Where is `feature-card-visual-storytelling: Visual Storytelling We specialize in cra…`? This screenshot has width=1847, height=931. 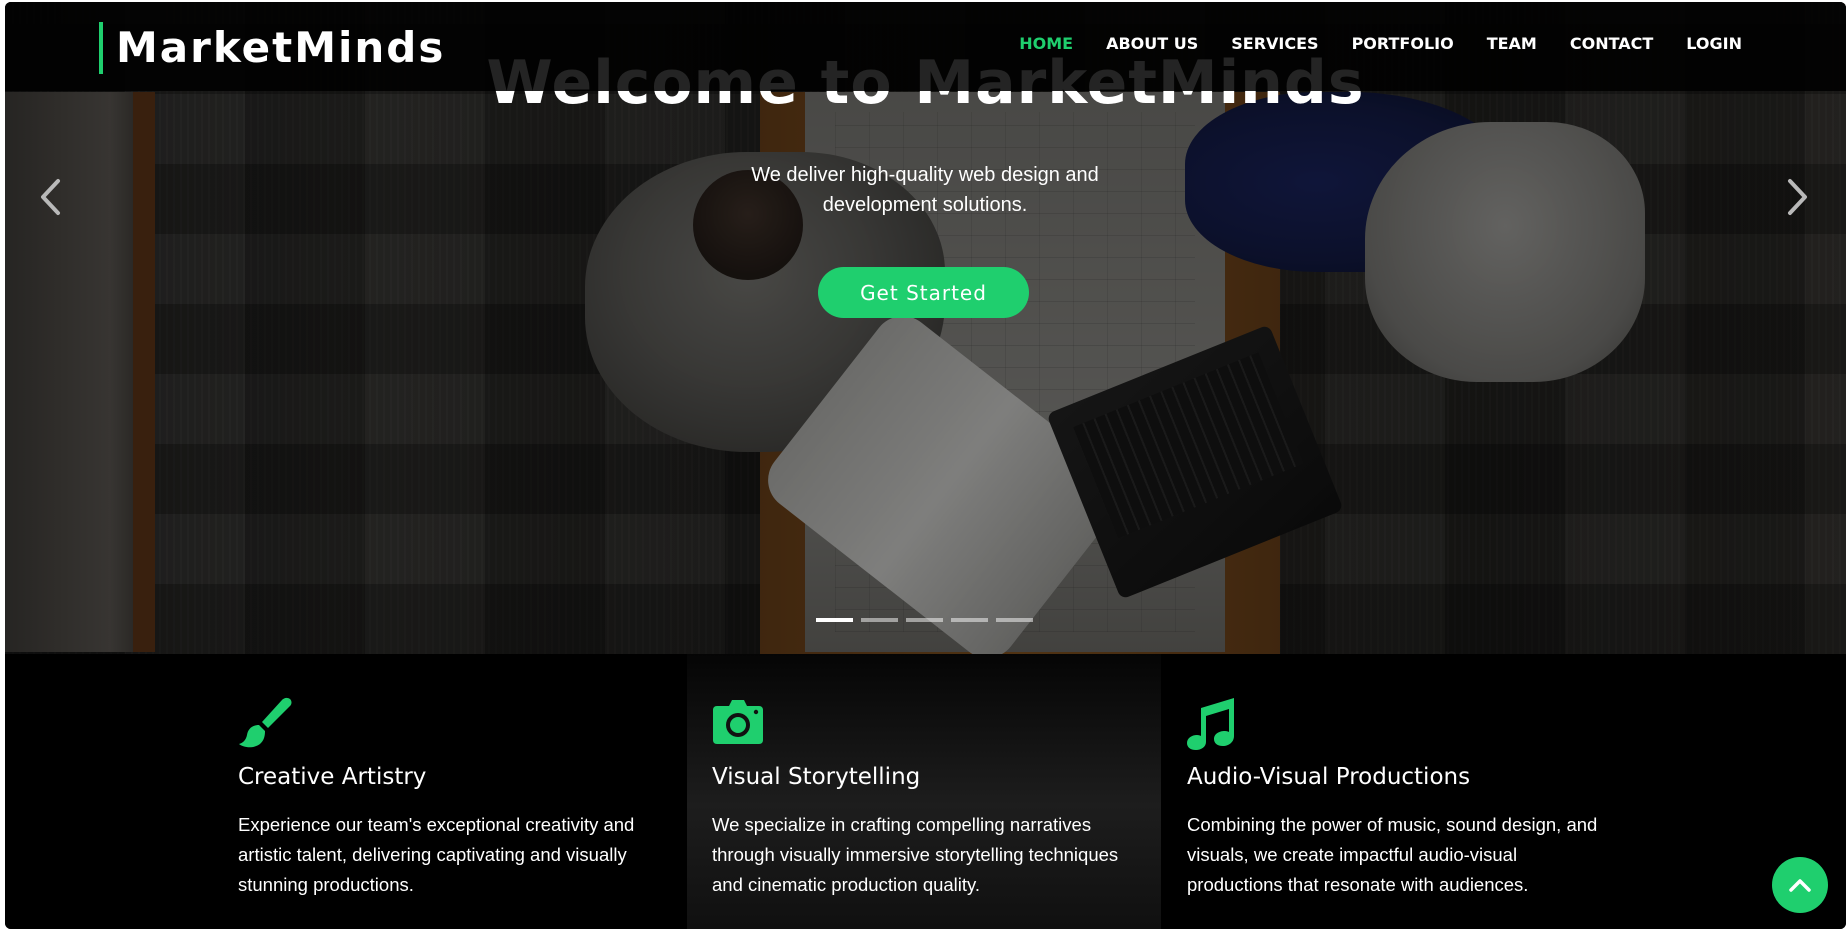
feature-card-visual-storytelling: Visual Storytelling We specialize in cra… is located at coordinates (922, 798).